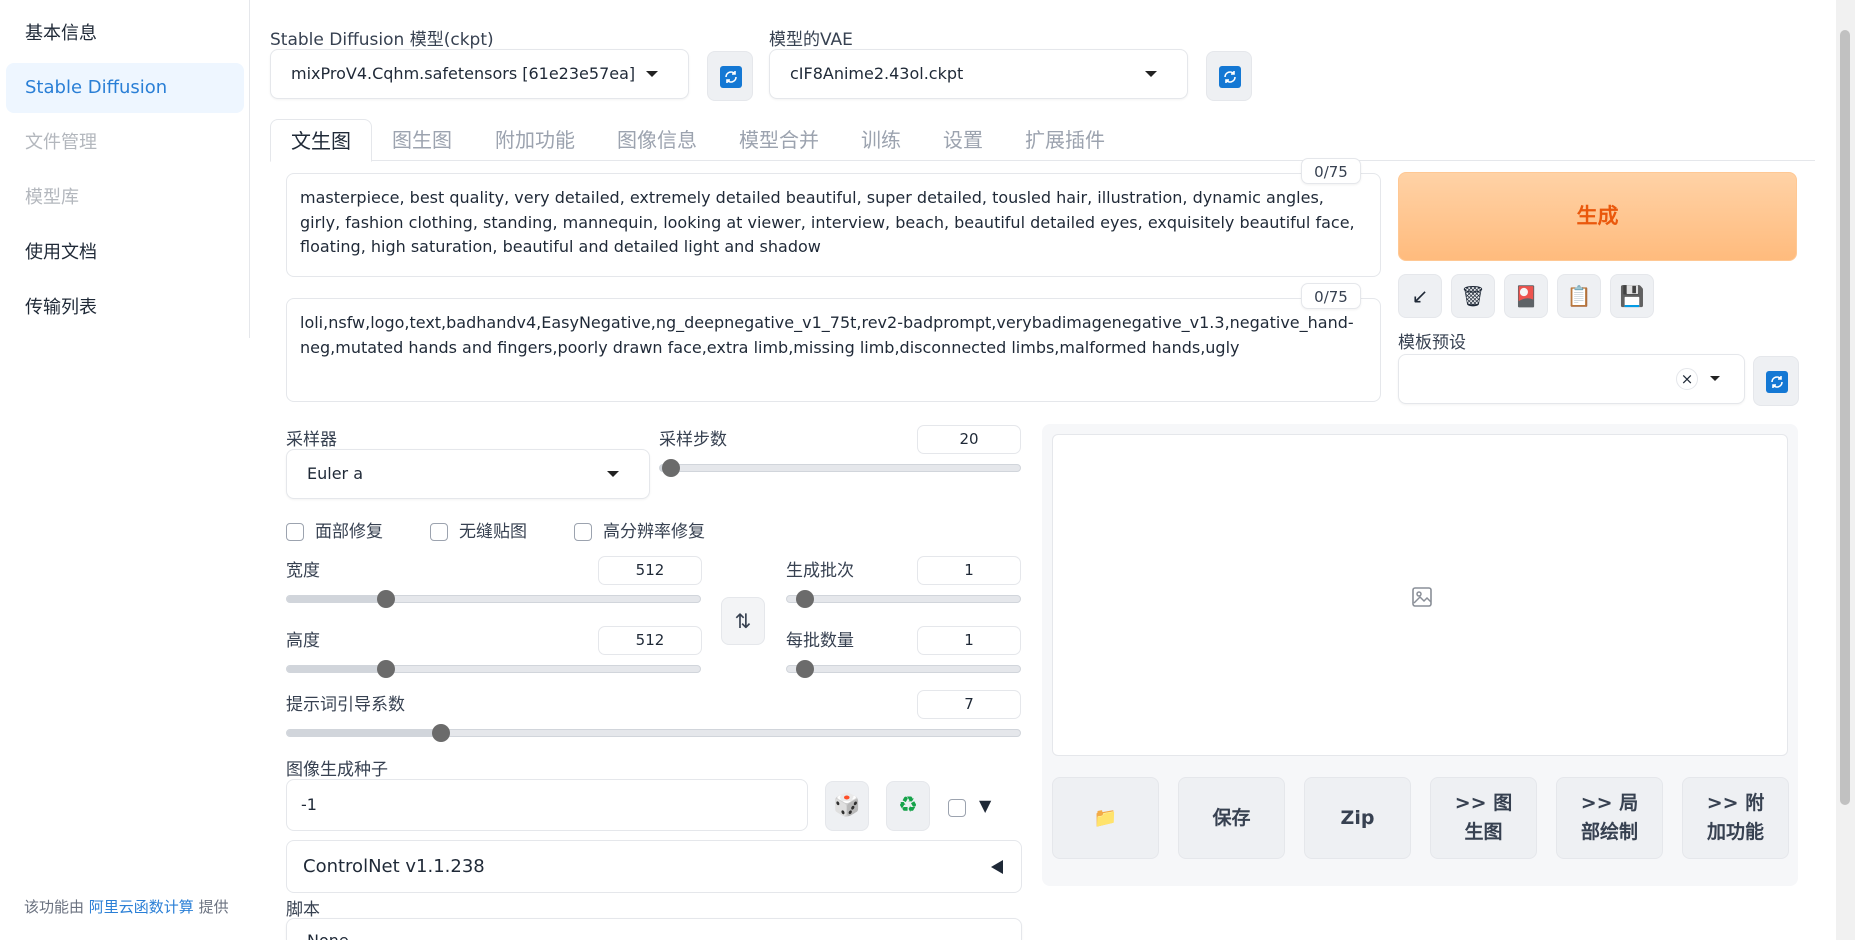 Image resolution: width=1855 pixels, height=940 pixels. What do you see at coordinates (1609, 818) in the screenshot?
I see `send-to-inpaint-button: >> 局 部绘制` at bounding box center [1609, 818].